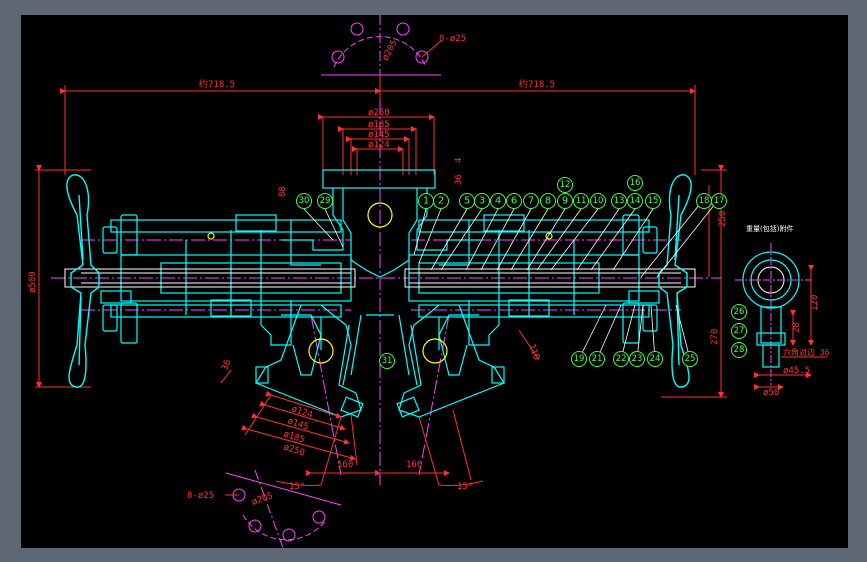 The height and width of the screenshot is (562, 867). I want to click on callout-detail-label: 28, so click(739, 350).